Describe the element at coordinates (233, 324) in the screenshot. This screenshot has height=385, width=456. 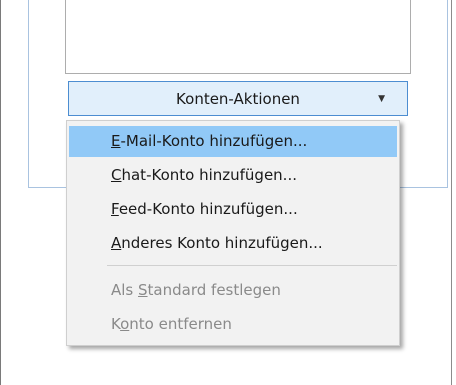
I see `menu-item-remove-account: Konto entfernen` at that location.